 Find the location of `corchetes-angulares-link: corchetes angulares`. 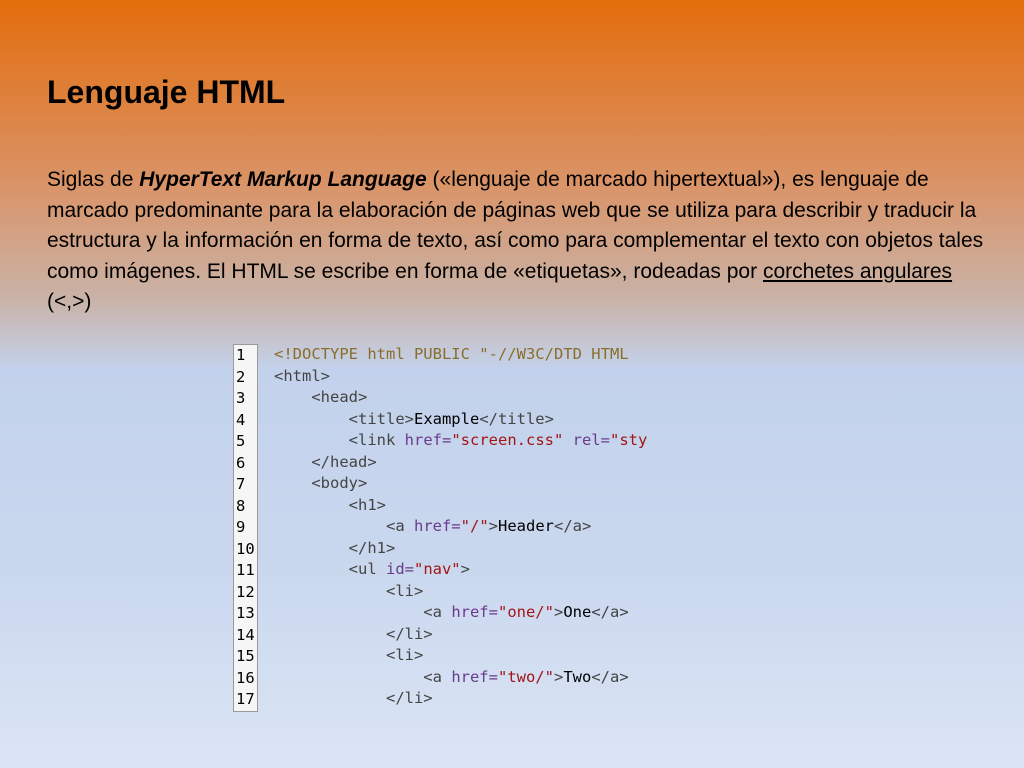

corchetes-angulares-link: corchetes angulares is located at coordinates (857, 271).